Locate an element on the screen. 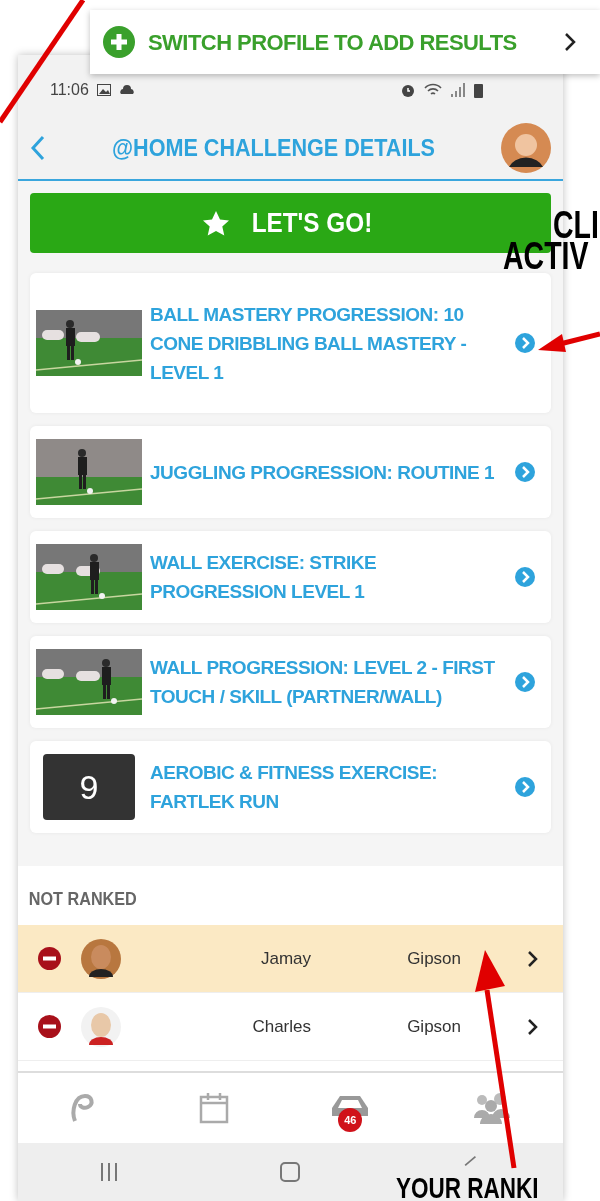  activity-card: 9 AEROBIC & FITNESS EXERCISE: FARTLEK RUN is located at coordinates (290, 787).